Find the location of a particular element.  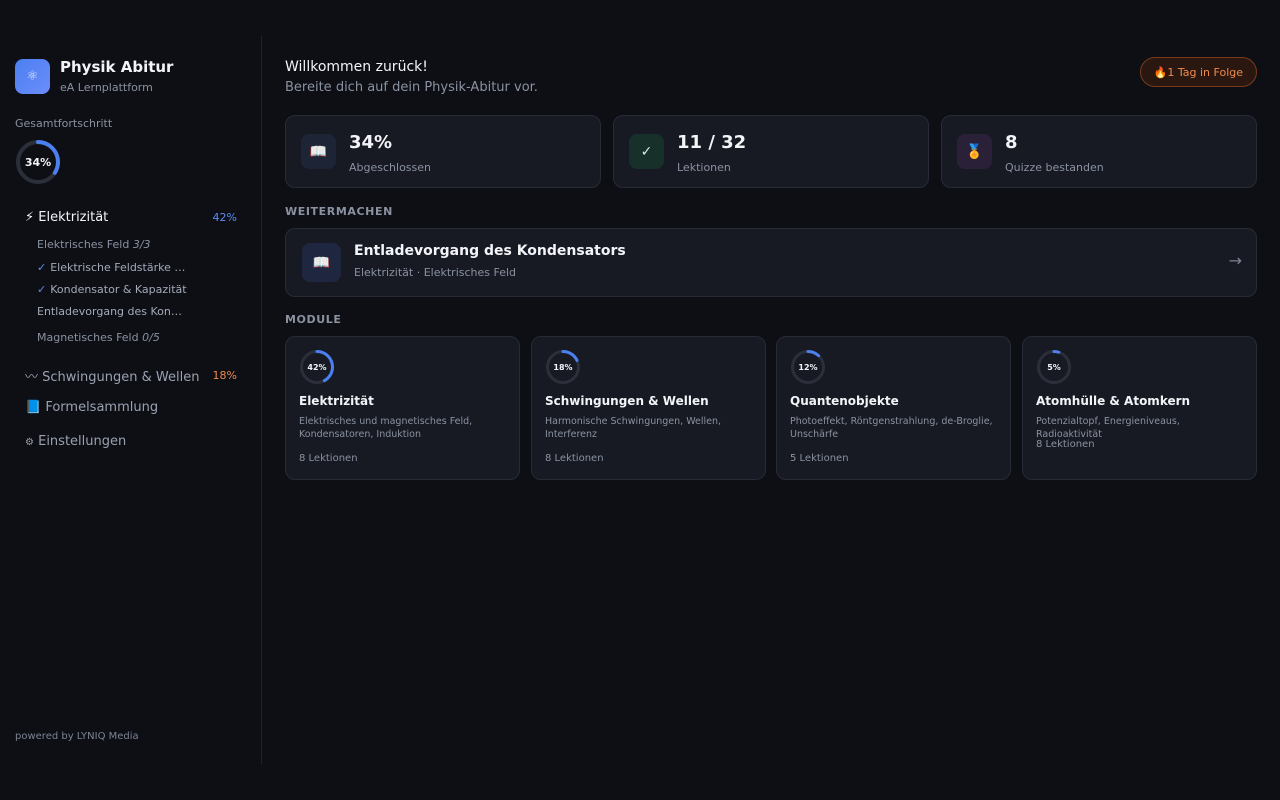

stat-label: Lektionen is located at coordinates (704, 167).